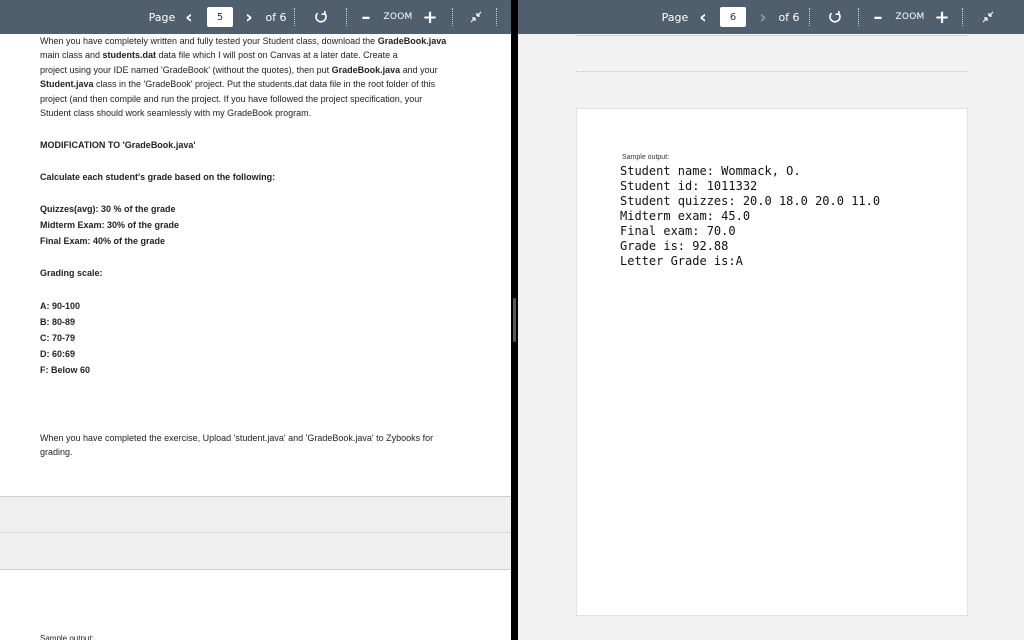  I want to click on split-divider, so click(514, 320).